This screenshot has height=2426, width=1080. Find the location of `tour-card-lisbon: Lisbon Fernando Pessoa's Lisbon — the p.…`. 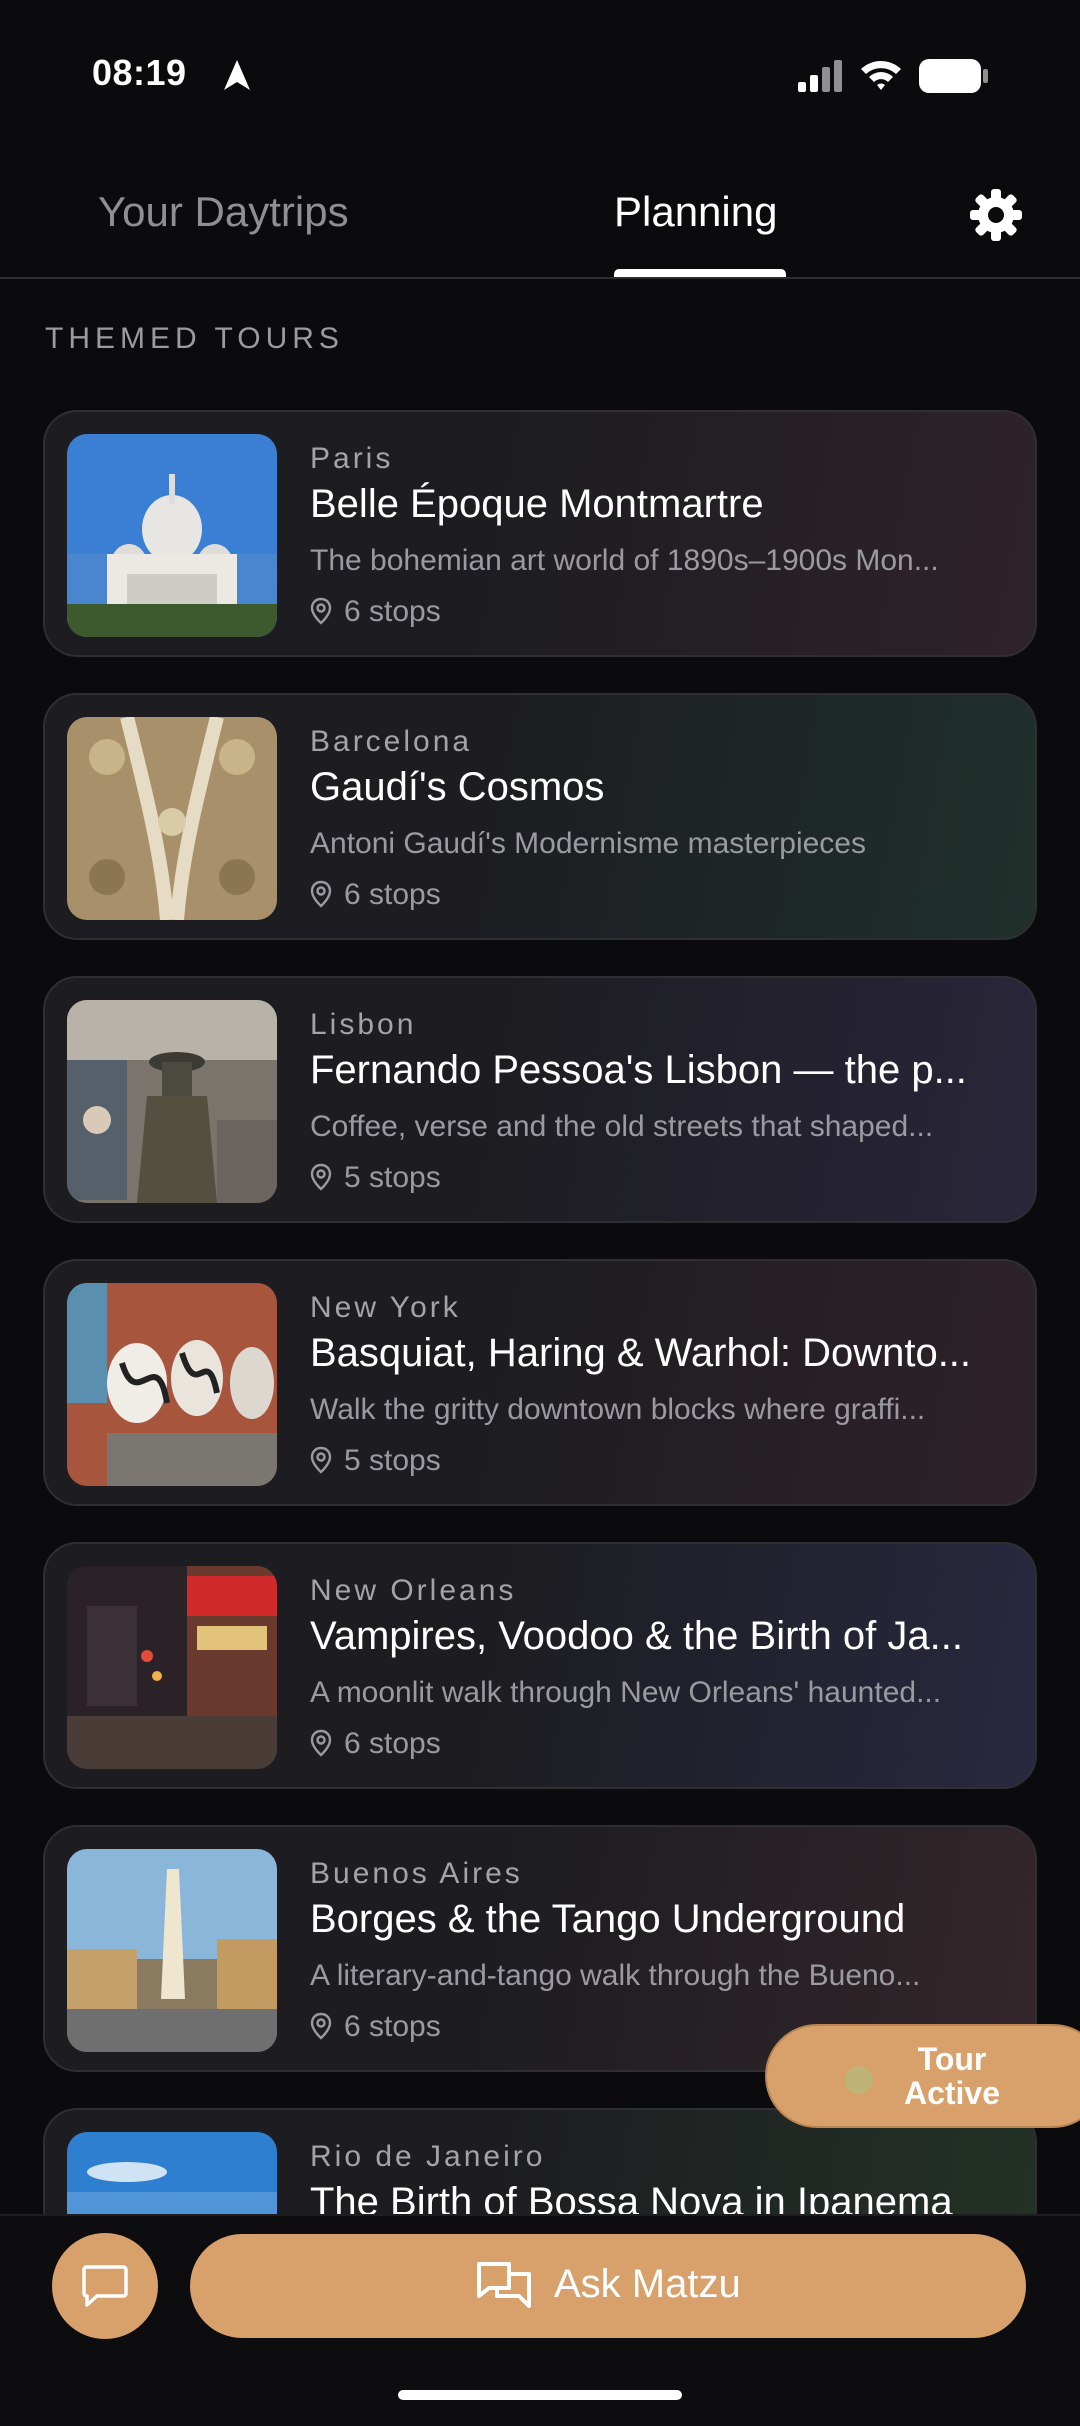

tour-card-lisbon: Lisbon Fernando Pessoa's Lisbon — the p.… is located at coordinates (540, 1099).